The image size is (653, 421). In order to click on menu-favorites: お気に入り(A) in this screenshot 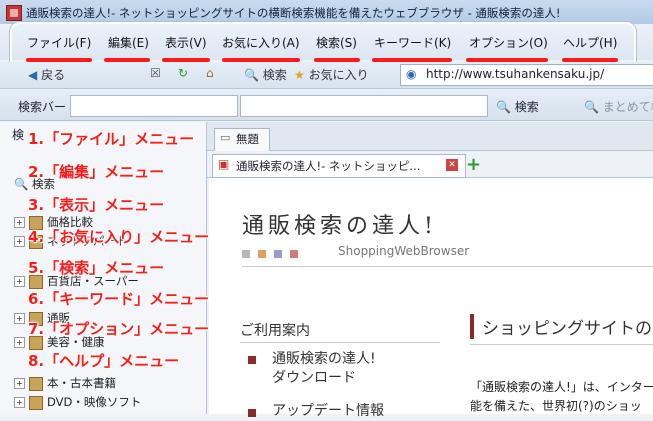, I will do `click(261, 42)`.